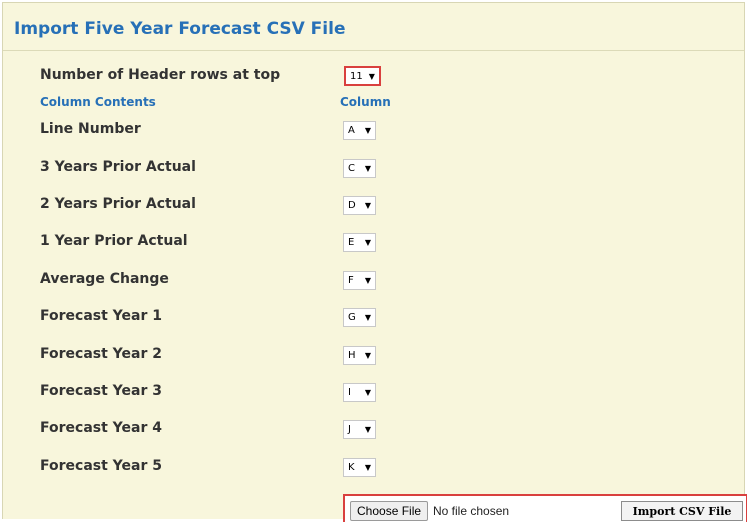 The height and width of the screenshot is (522, 747). What do you see at coordinates (351, 168) in the screenshot?
I see `field-column-value: C` at bounding box center [351, 168].